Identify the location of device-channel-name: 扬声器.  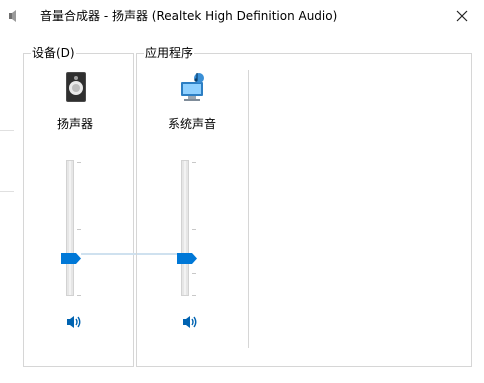
(74, 124).